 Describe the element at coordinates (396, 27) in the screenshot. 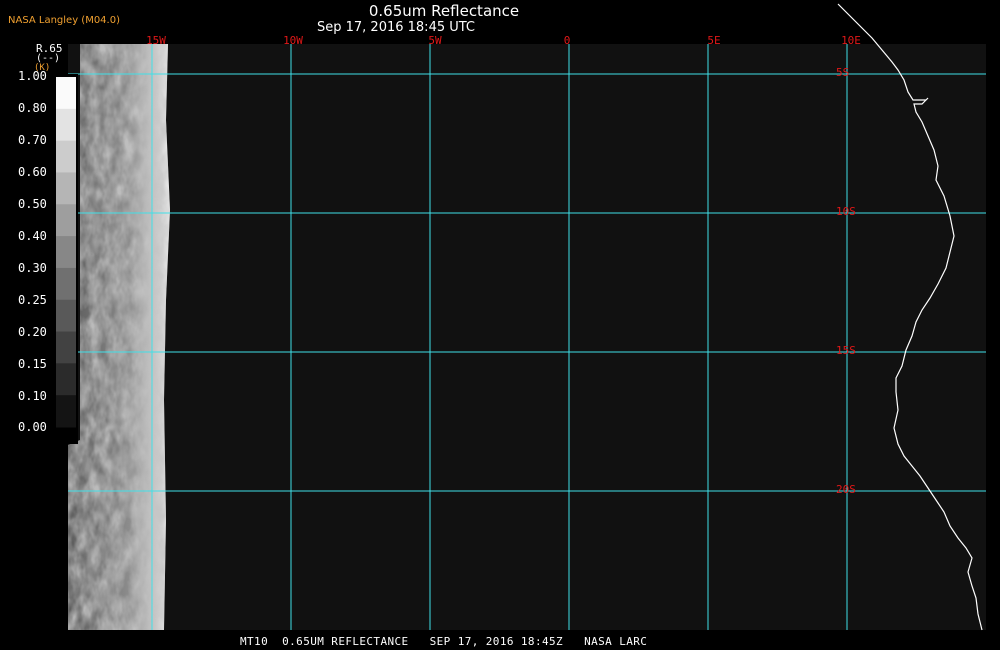

I see `timestamp: Sep 17, 2016 18:45 UTC` at that location.